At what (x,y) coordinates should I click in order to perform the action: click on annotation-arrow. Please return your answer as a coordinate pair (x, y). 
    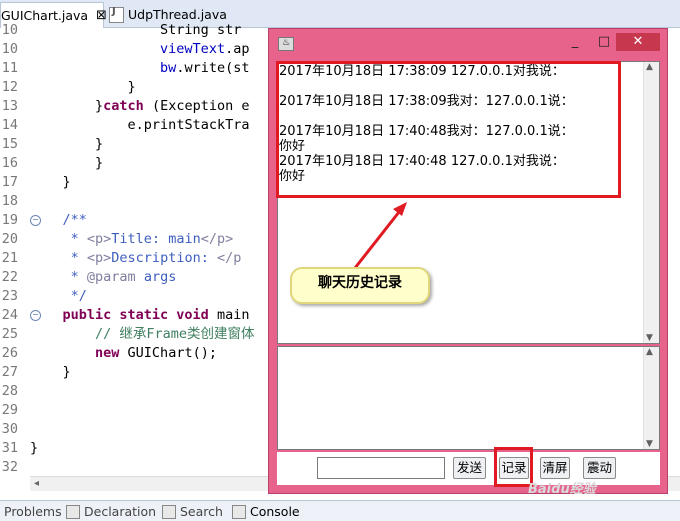
    Looking at the image, I should click on (380, 235).